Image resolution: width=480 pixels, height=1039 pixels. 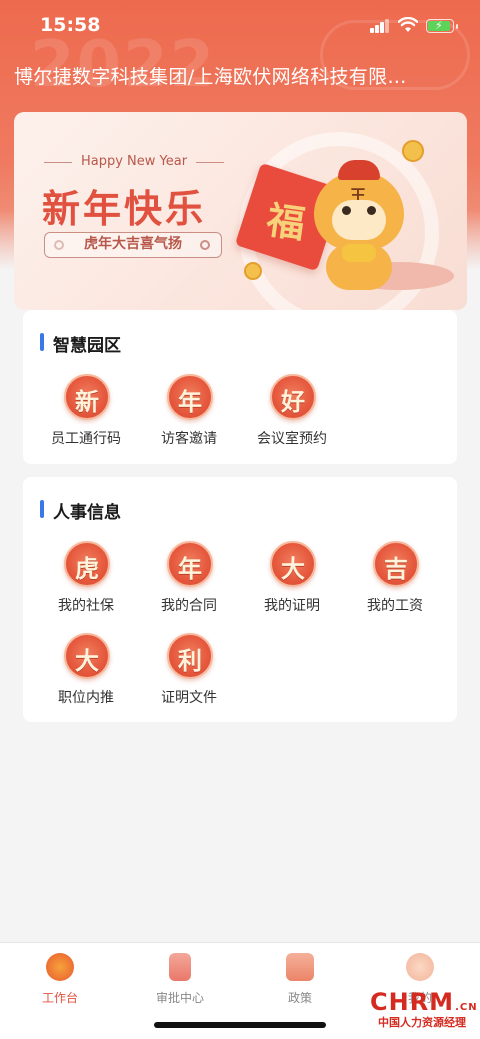 I want to click on grid-item-contract: 年 我的合同, so click(x=189, y=581).